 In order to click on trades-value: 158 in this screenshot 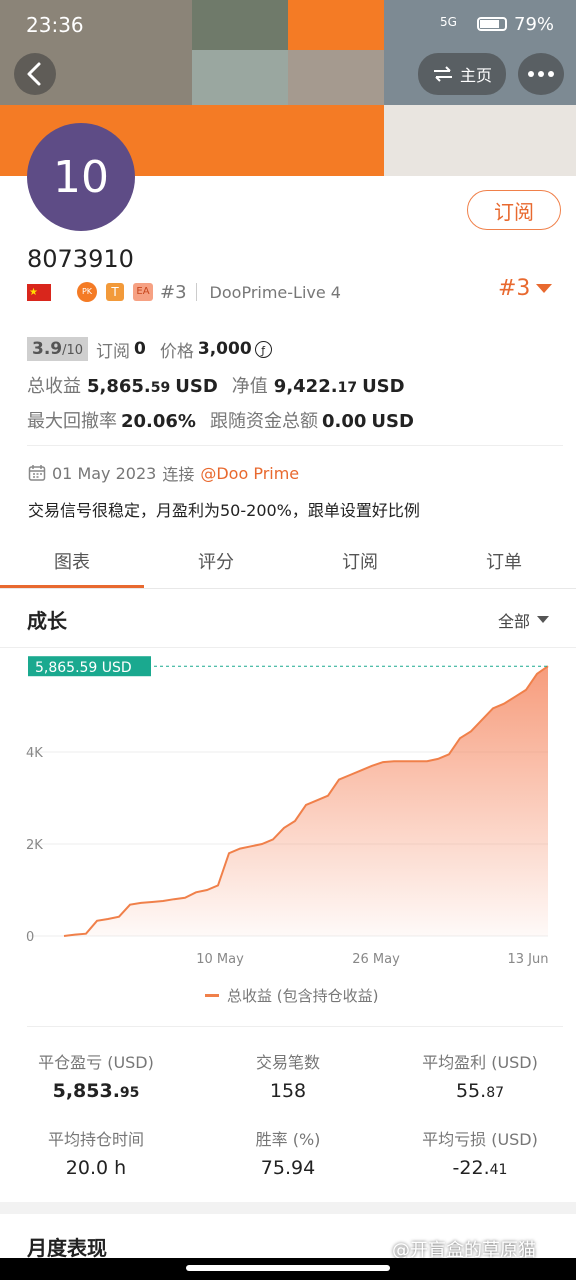, I will do `click(288, 1091)`.